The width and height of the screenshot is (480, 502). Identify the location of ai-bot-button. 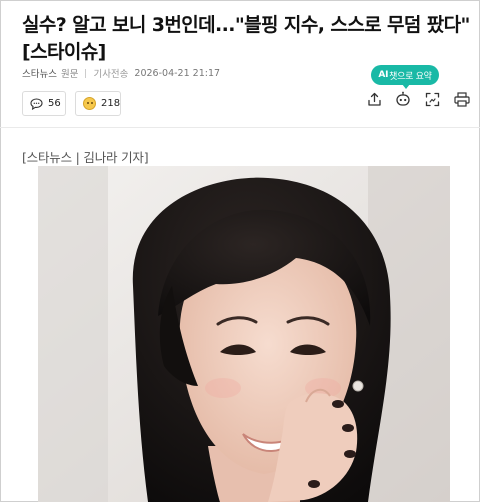
(403, 101).